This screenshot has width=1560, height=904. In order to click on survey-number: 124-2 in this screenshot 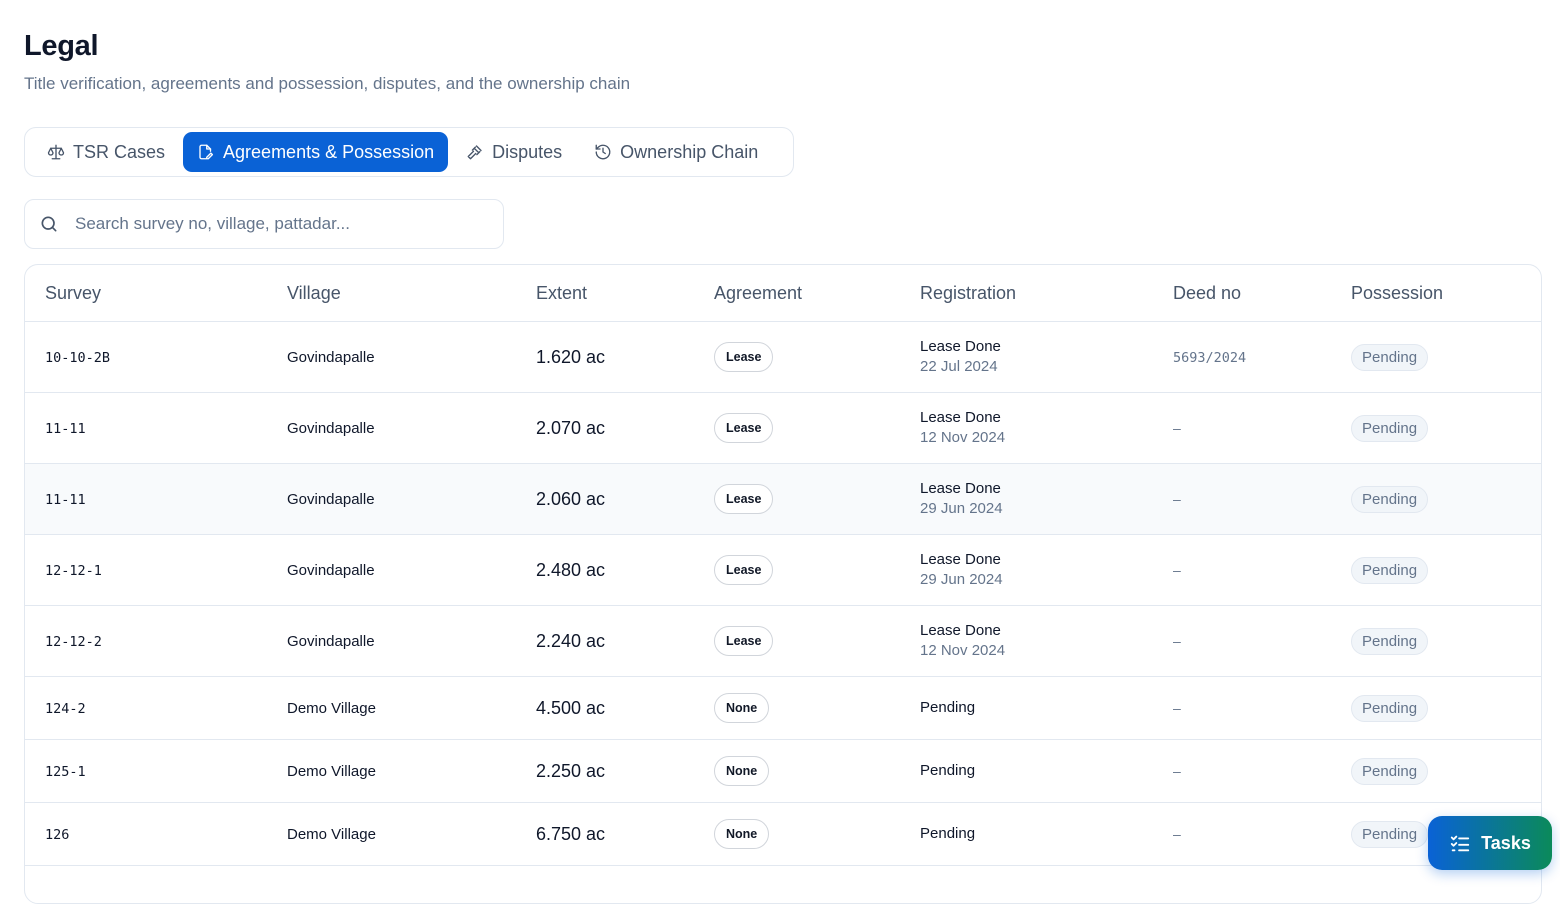, I will do `click(65, 708)`.